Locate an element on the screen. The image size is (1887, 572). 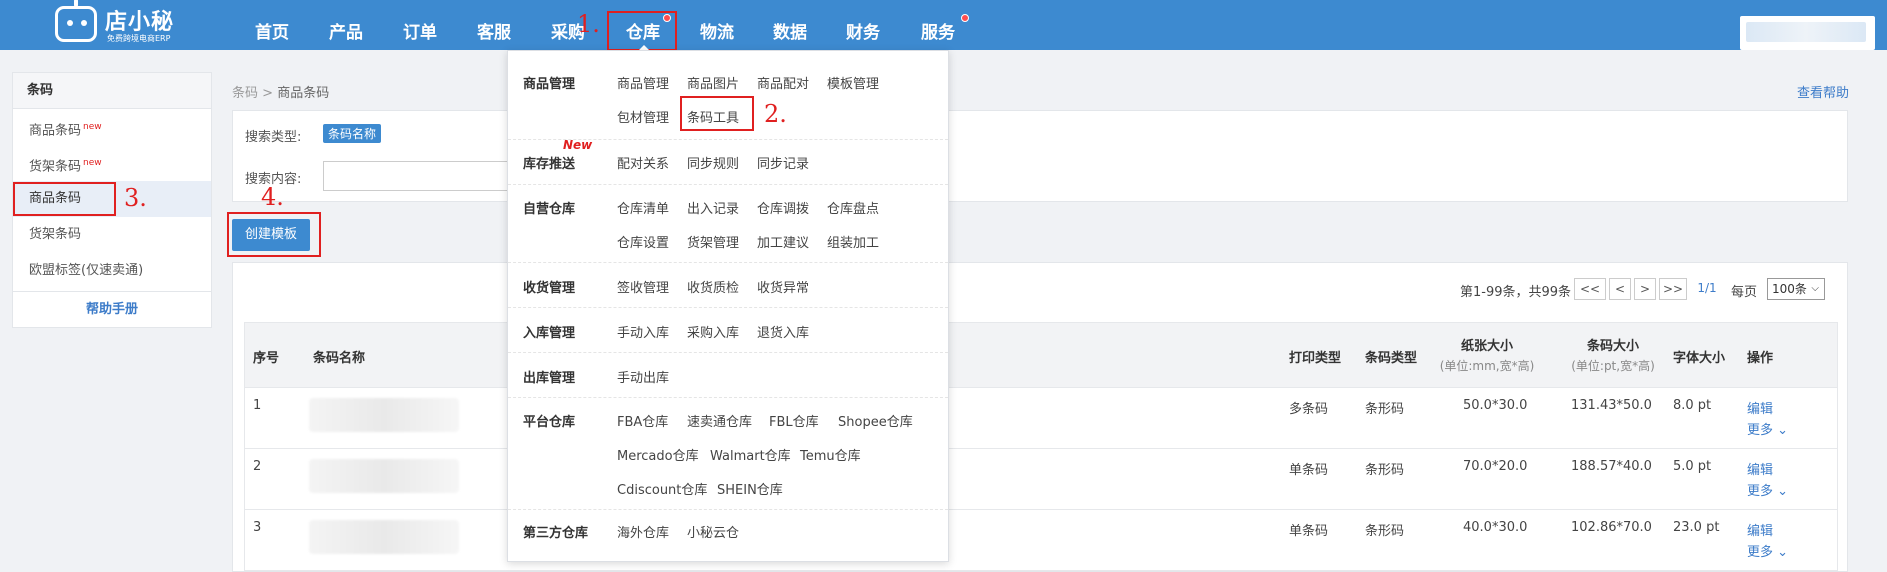
sidebar-item-shelf-barcode: 货架条码 is located at coordinates (112, 235).